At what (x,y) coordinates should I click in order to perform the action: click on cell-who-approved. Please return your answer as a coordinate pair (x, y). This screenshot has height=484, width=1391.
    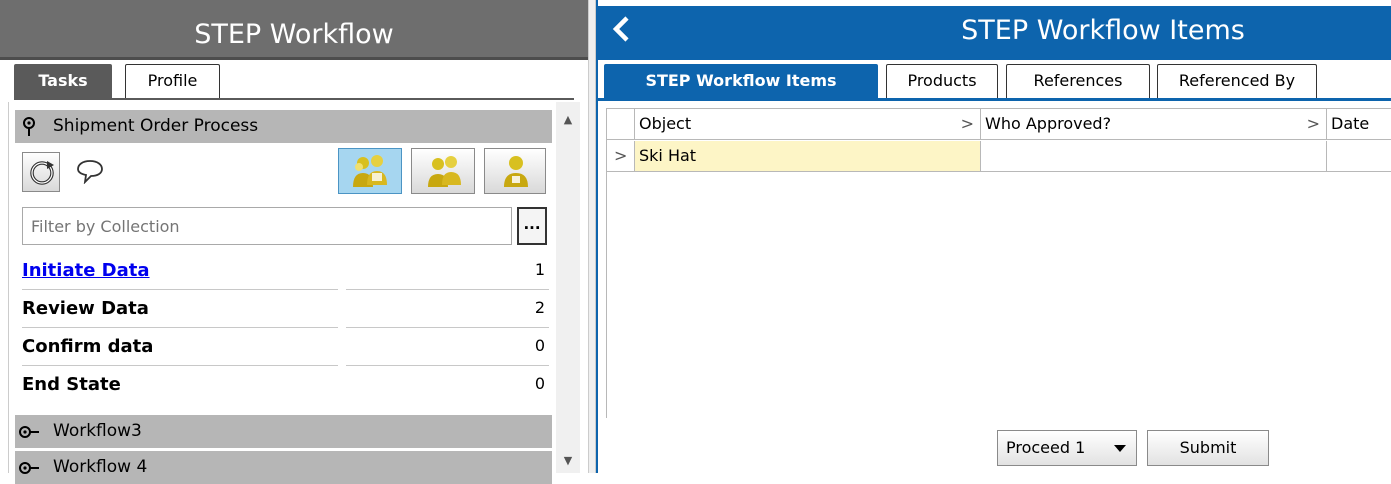
    Looking at the image, I should click on (1154, 156).